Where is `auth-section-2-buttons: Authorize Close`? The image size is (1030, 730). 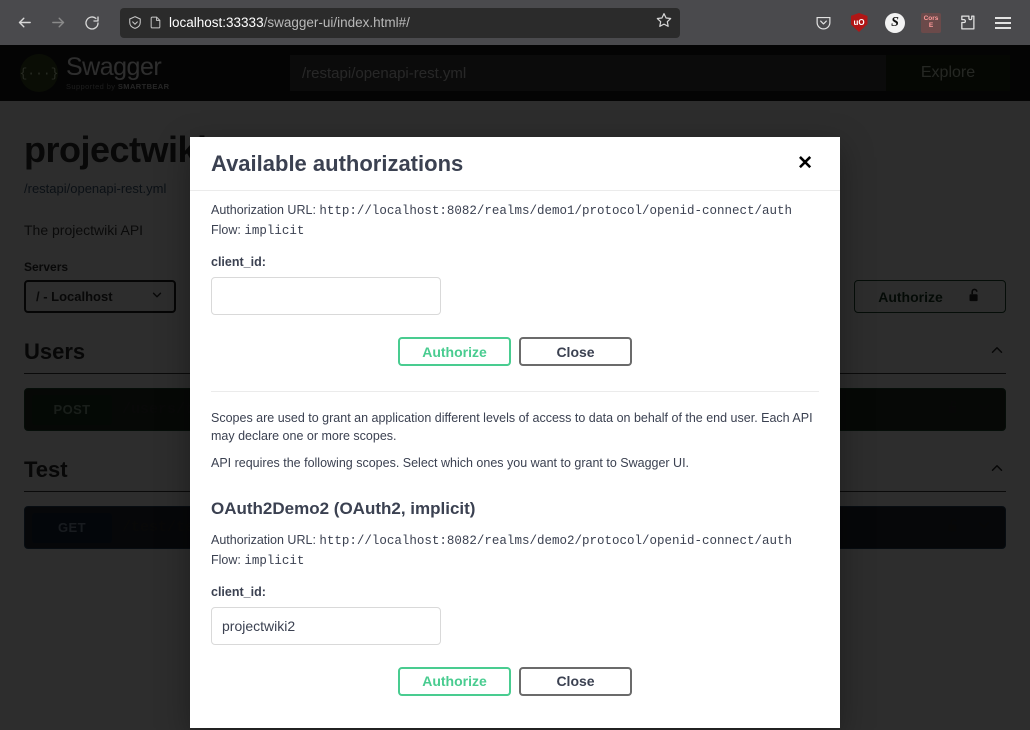
auth-section-2-buttons: Authorize Close is located at coordinates (515, 681).